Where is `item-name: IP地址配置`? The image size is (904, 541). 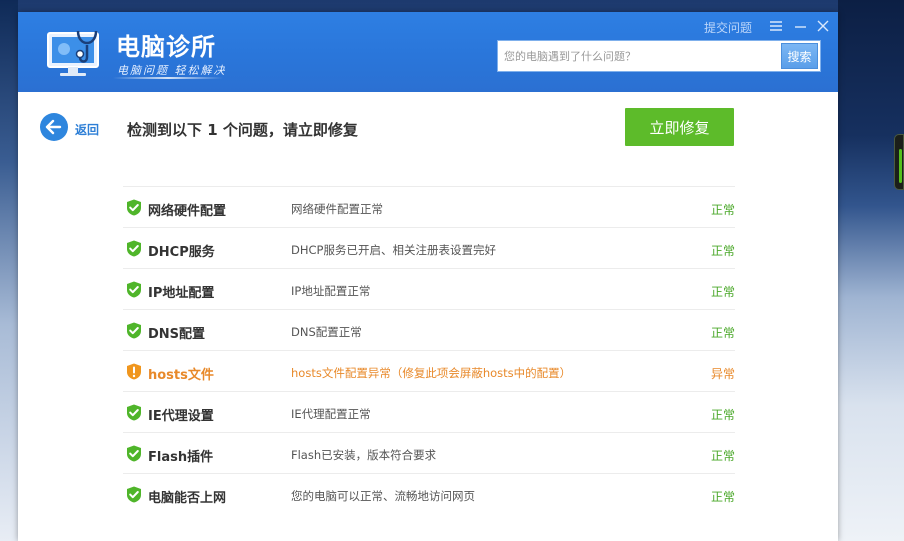
item-name: IP地址配置 is located at coordinates (181, 293).